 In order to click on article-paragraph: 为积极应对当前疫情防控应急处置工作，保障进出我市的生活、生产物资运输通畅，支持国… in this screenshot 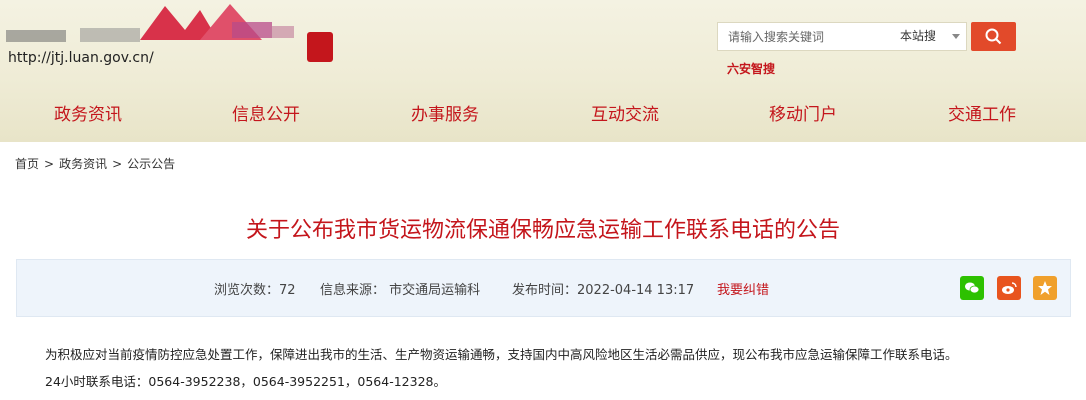, I will do `click(501, 354)`.